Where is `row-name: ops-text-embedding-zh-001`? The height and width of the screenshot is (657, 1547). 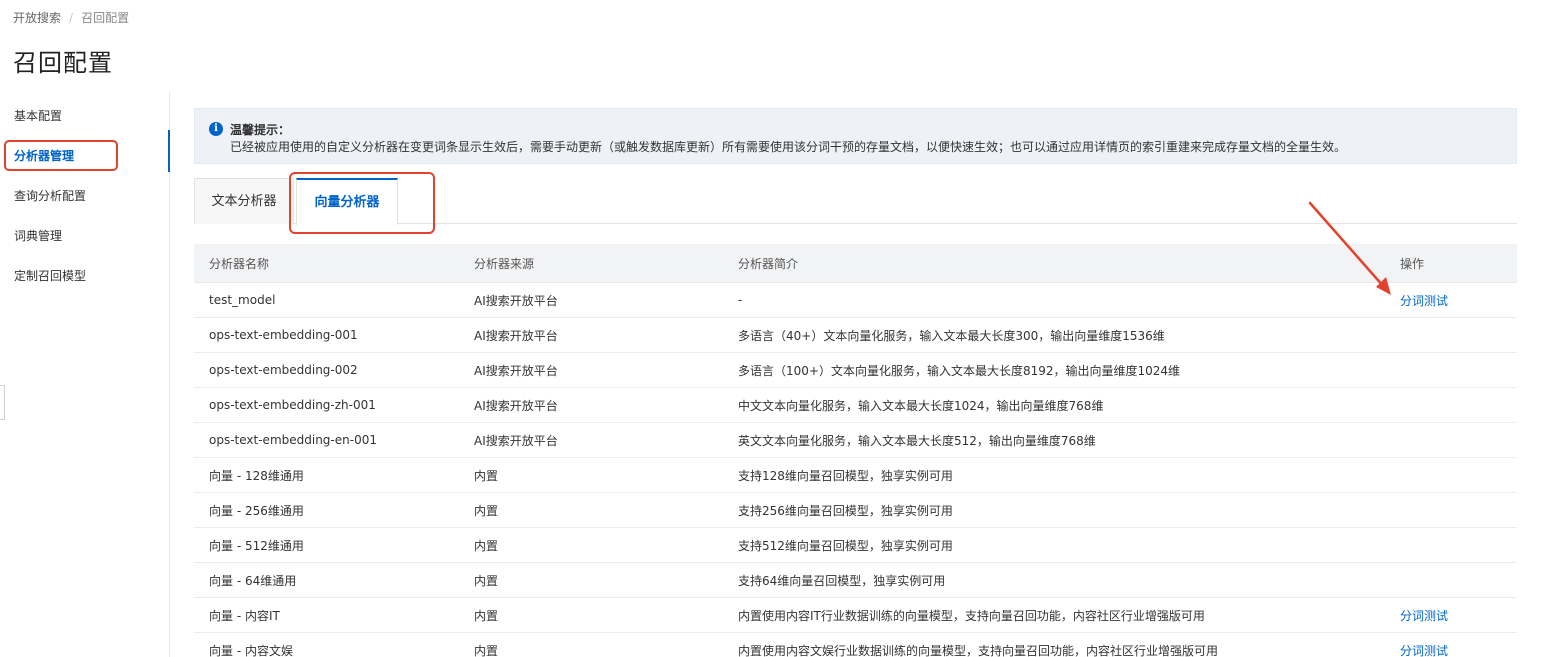
row-name: ops-text-embedding-zh-001 is located at coordinates (292, 405).